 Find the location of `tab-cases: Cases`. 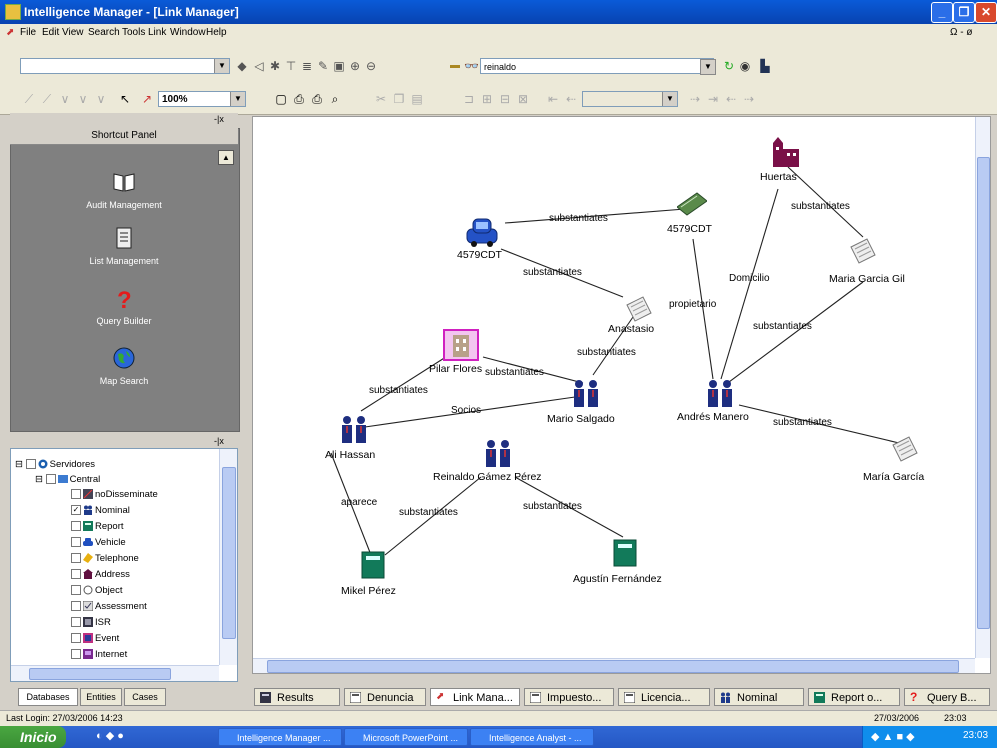

tab-cases: Cases is located at coordinates (145, 697).